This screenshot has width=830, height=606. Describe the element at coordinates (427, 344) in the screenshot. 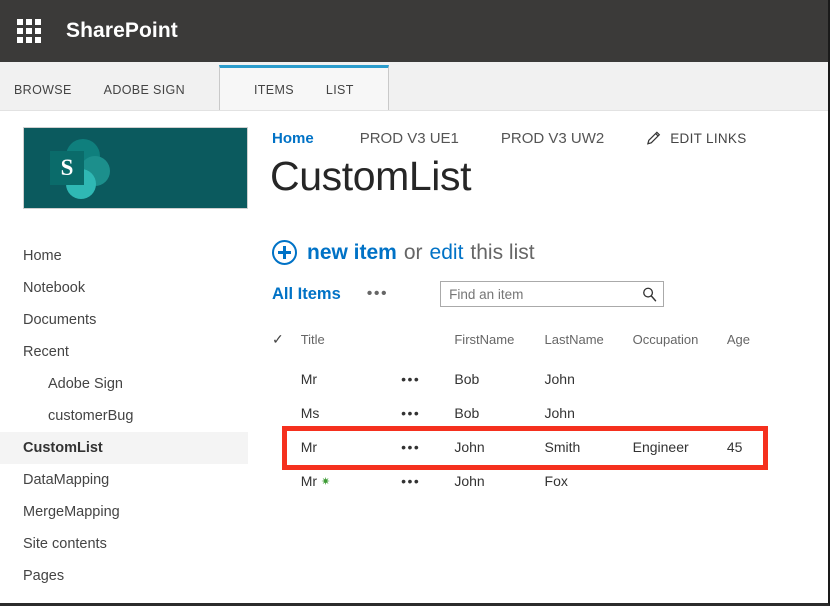

I see `column-header-spacer` at that location.